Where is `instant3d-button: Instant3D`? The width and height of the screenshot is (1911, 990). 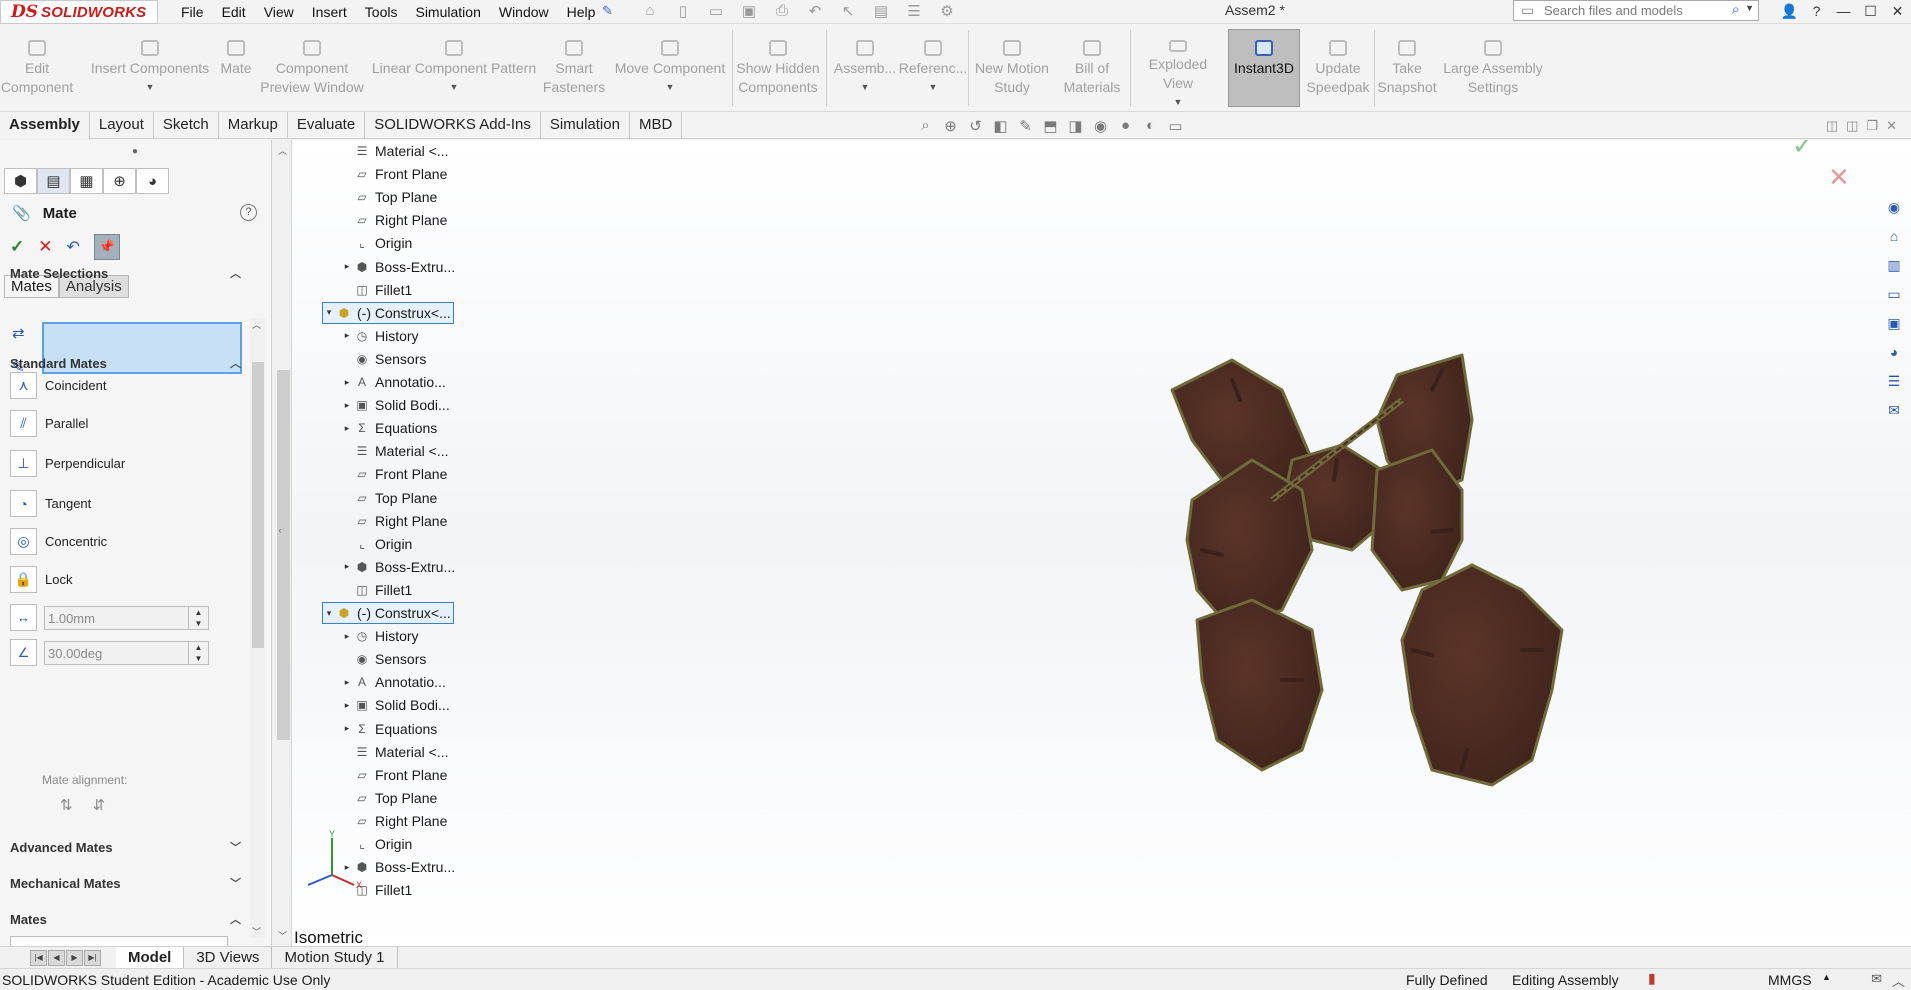 instant3d-button: Instant3D is located at coordinates (1264, 68).